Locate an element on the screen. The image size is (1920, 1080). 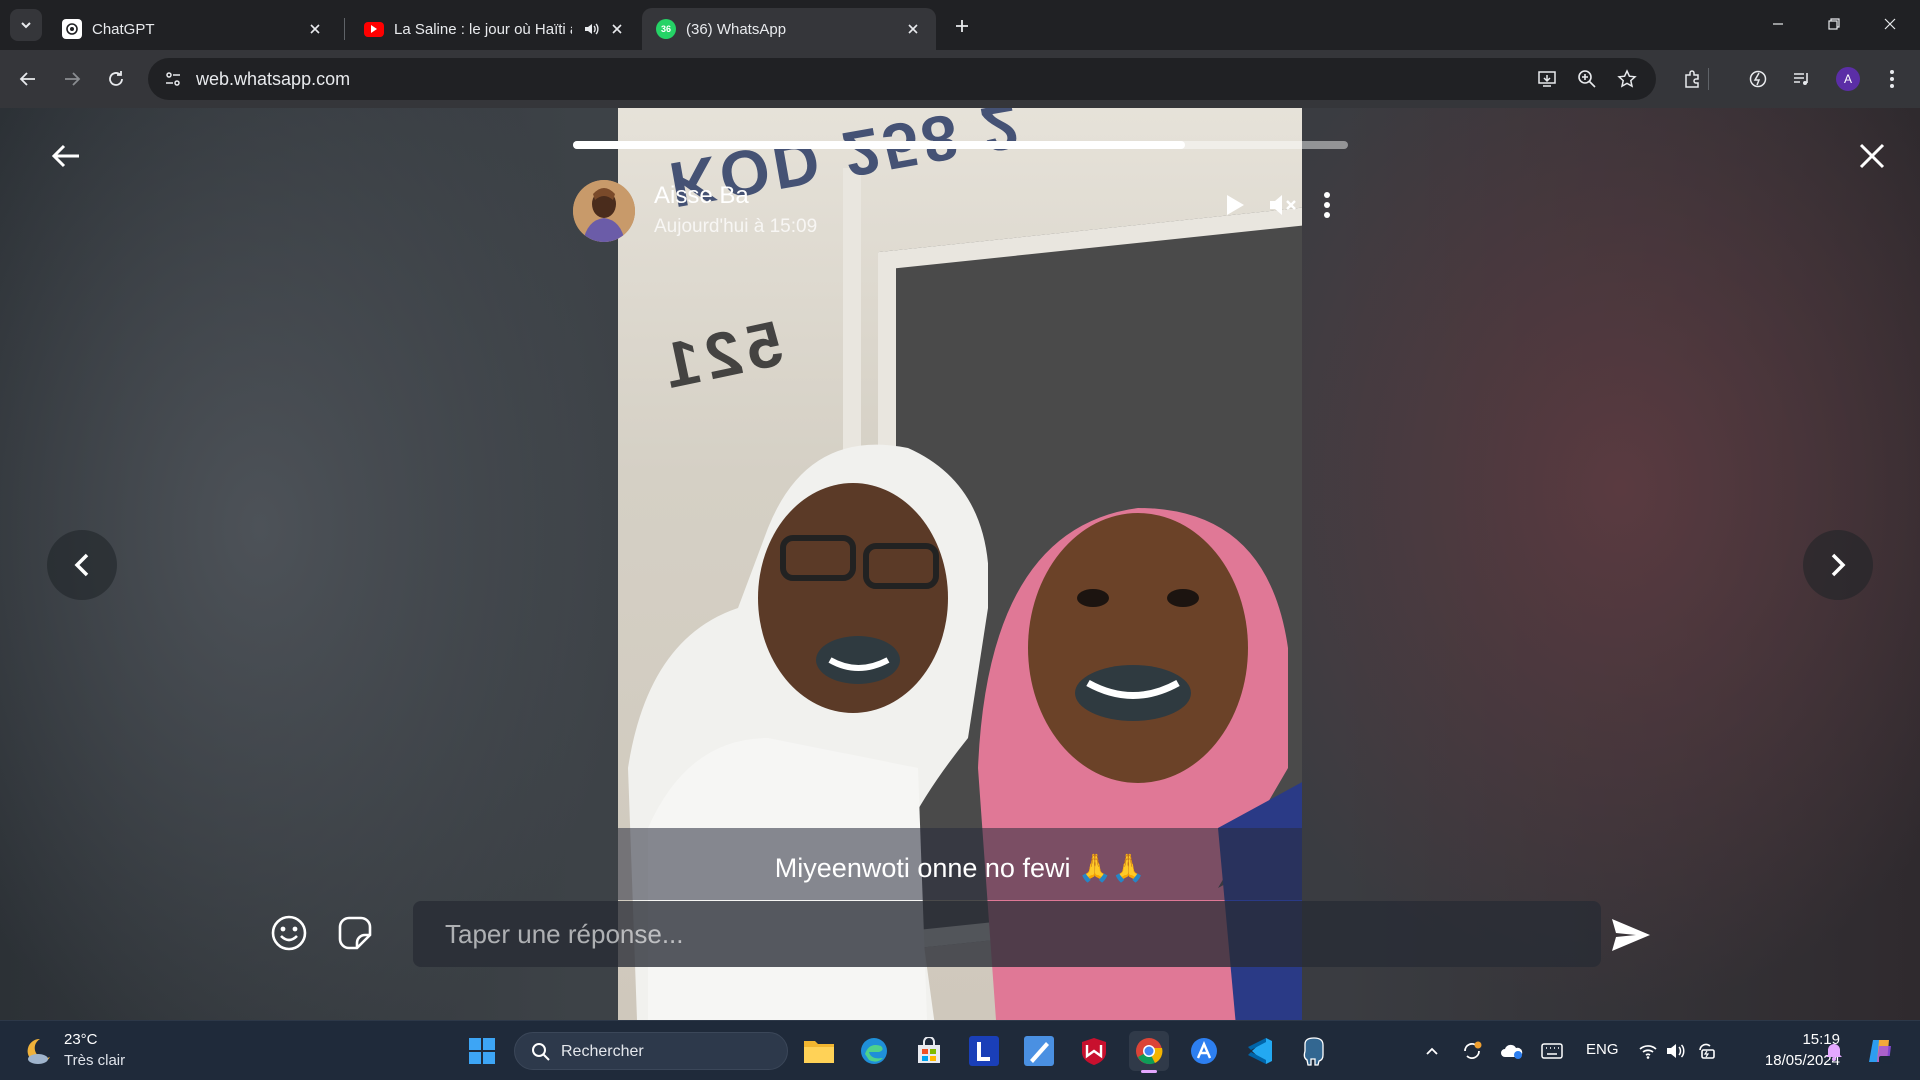
show-hidden-icons-chevron is located at coordinates (1432, 1051).